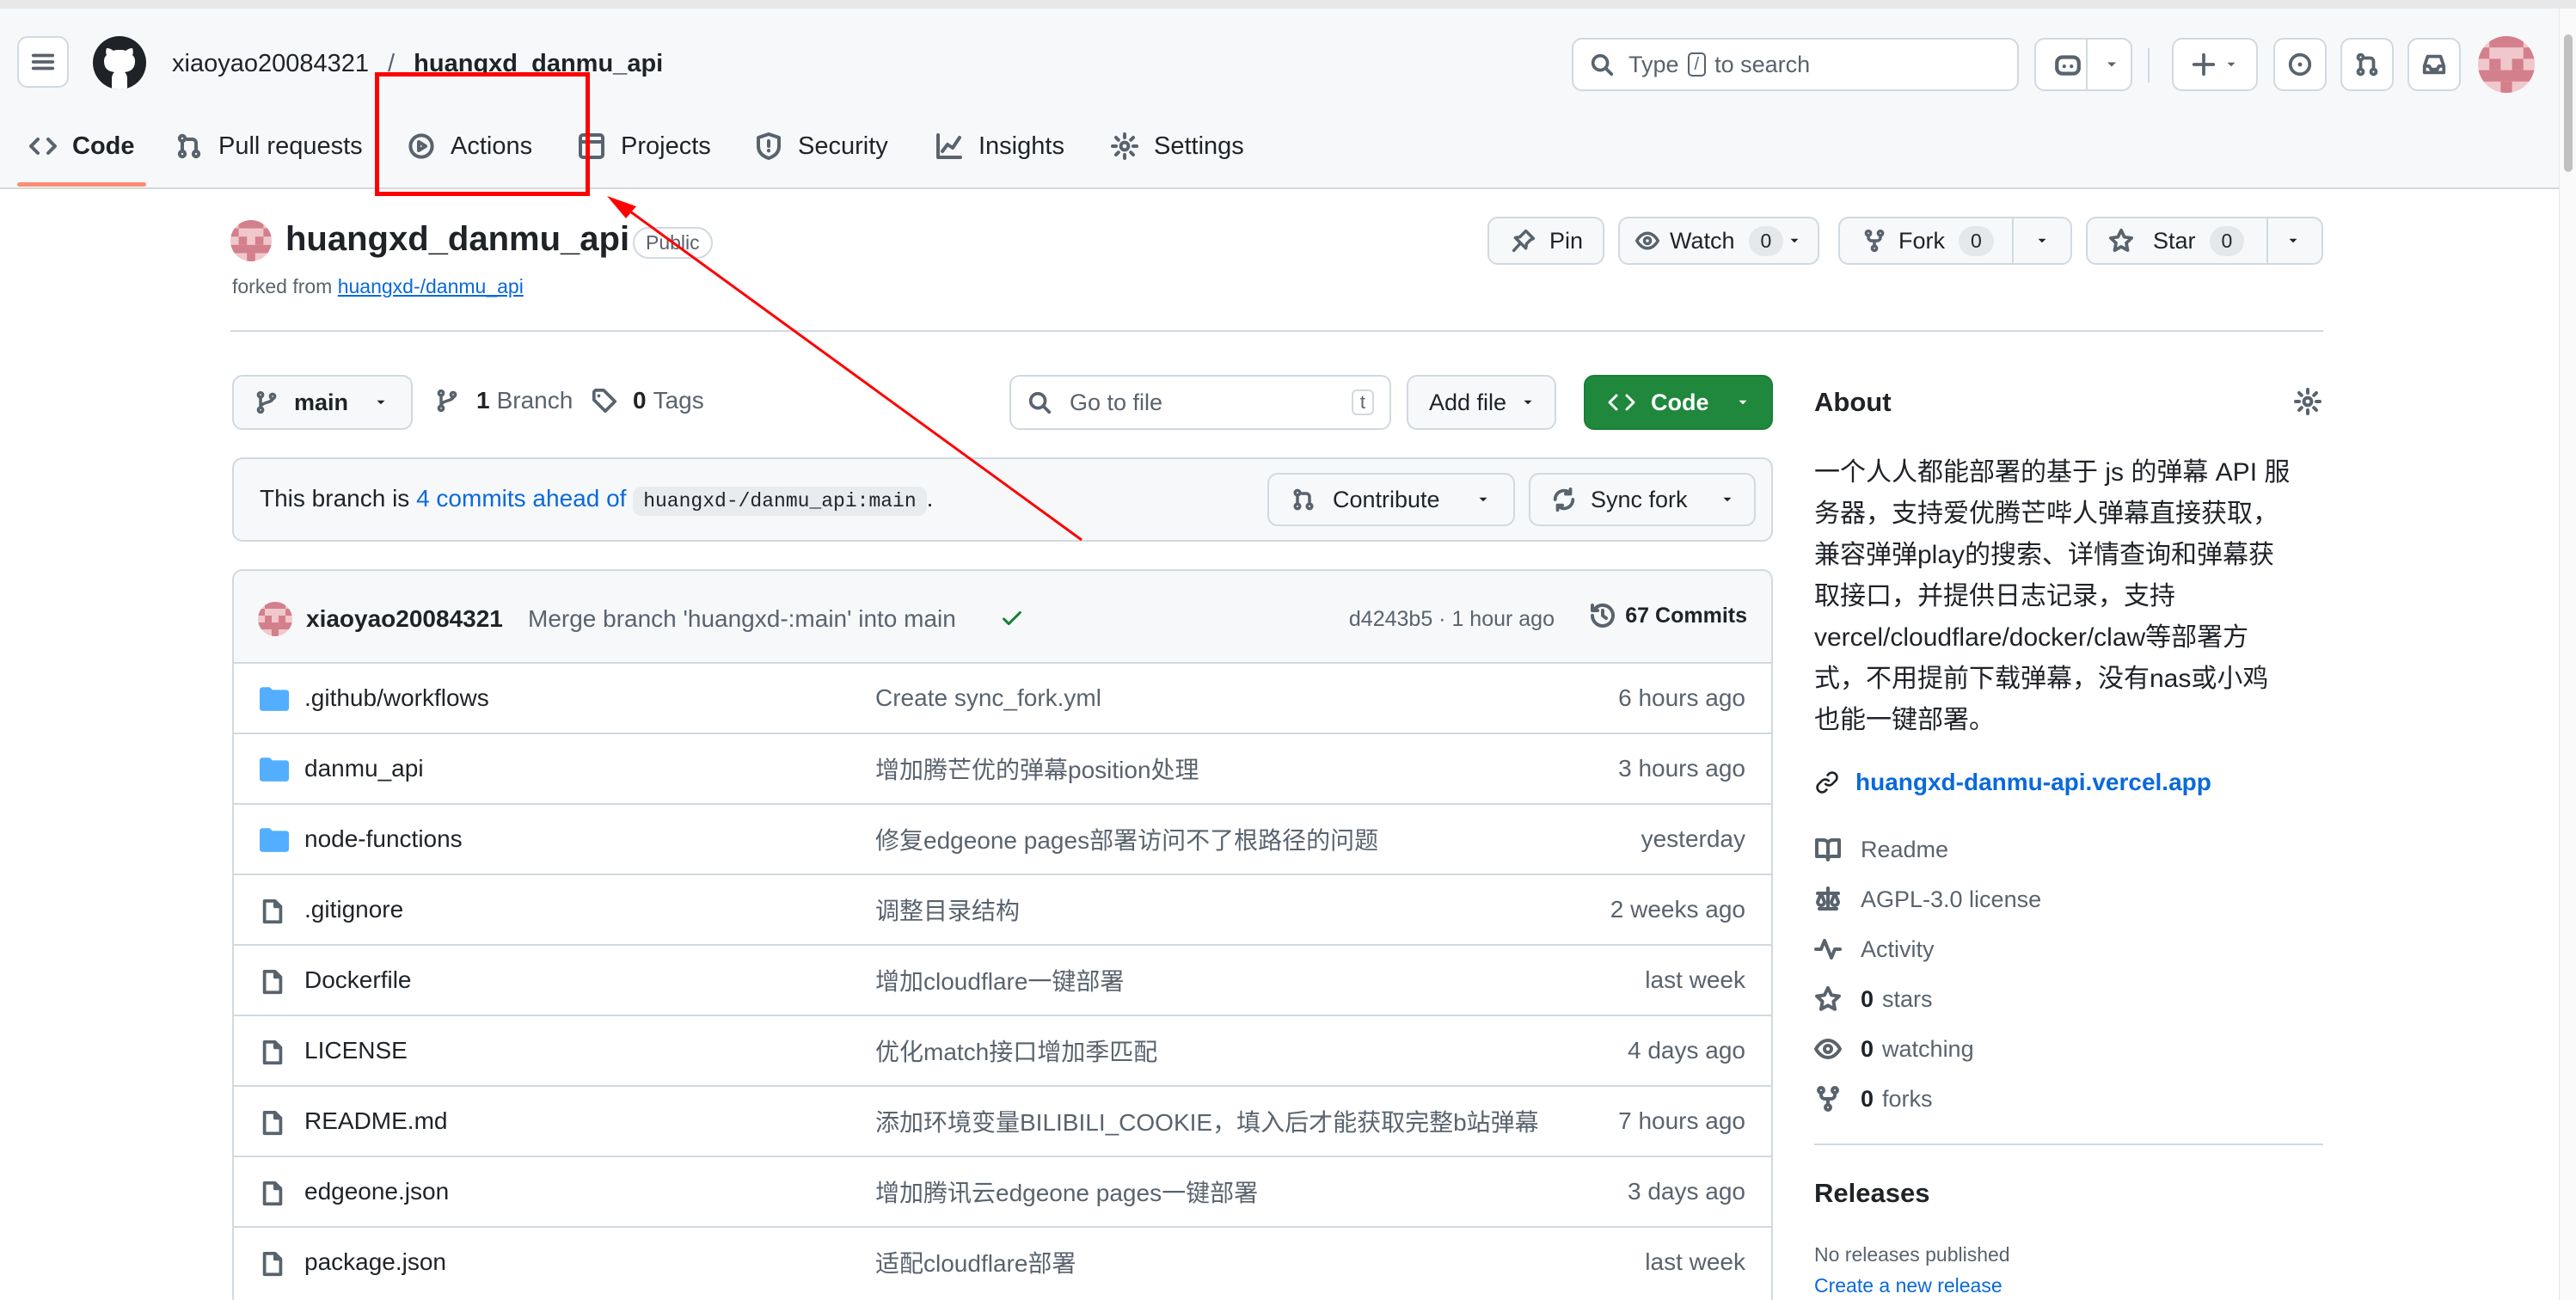 The image size is (2576, 1300). What do you see at coordinates (377, 1191) in the screenshot?
I see `file-name: edgeone.json` at bounding box center [377, 1191].